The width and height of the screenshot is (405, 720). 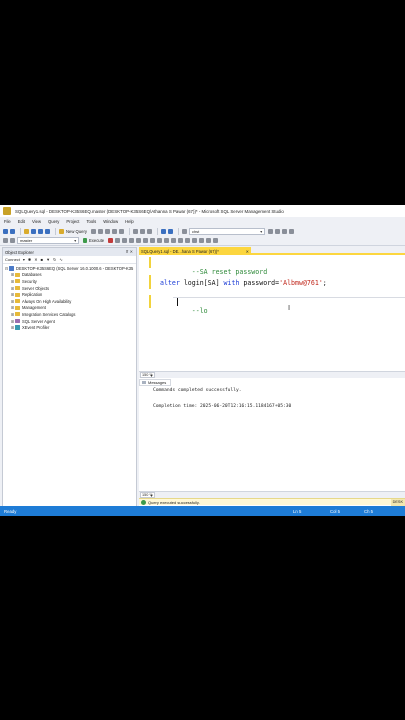 I want to click on status-char: Ch 5, so click(x=369, y=511).